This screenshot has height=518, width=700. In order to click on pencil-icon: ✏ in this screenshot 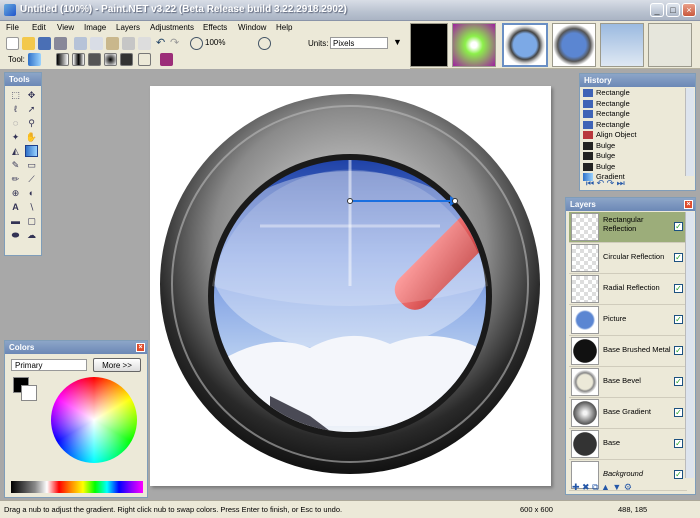, I will do `click(15, 179)`.